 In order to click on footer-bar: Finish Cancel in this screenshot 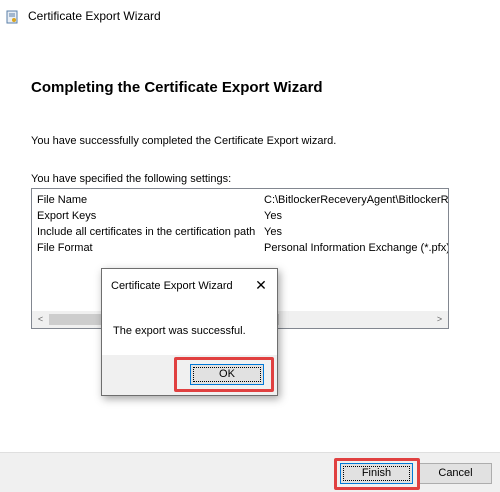, I will do `click(250, 472)`.